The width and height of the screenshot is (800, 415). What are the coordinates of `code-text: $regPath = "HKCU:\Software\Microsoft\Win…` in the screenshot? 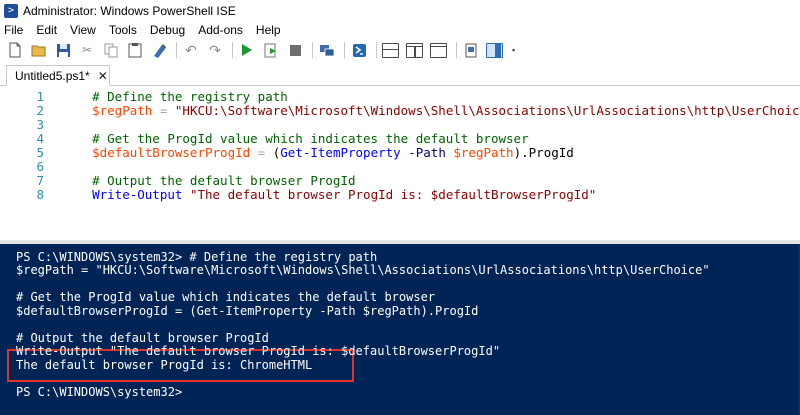 It's located at (431, 110).